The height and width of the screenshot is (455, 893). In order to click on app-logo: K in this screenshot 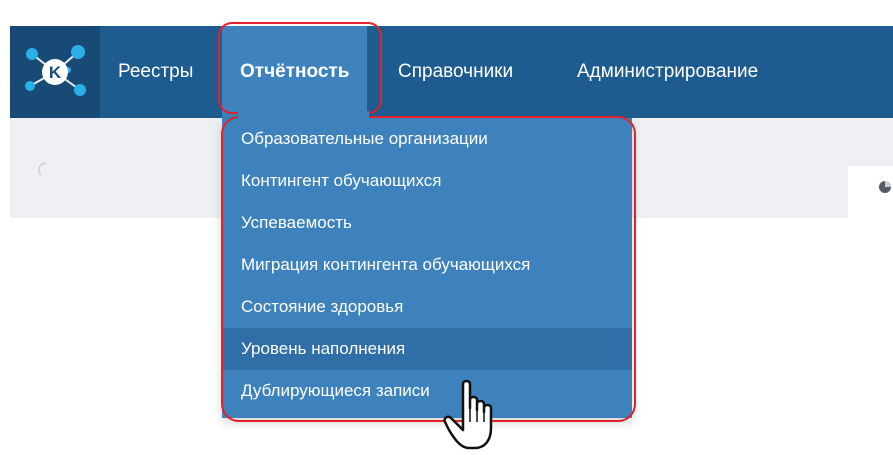, I will do `click(55, 72)`.